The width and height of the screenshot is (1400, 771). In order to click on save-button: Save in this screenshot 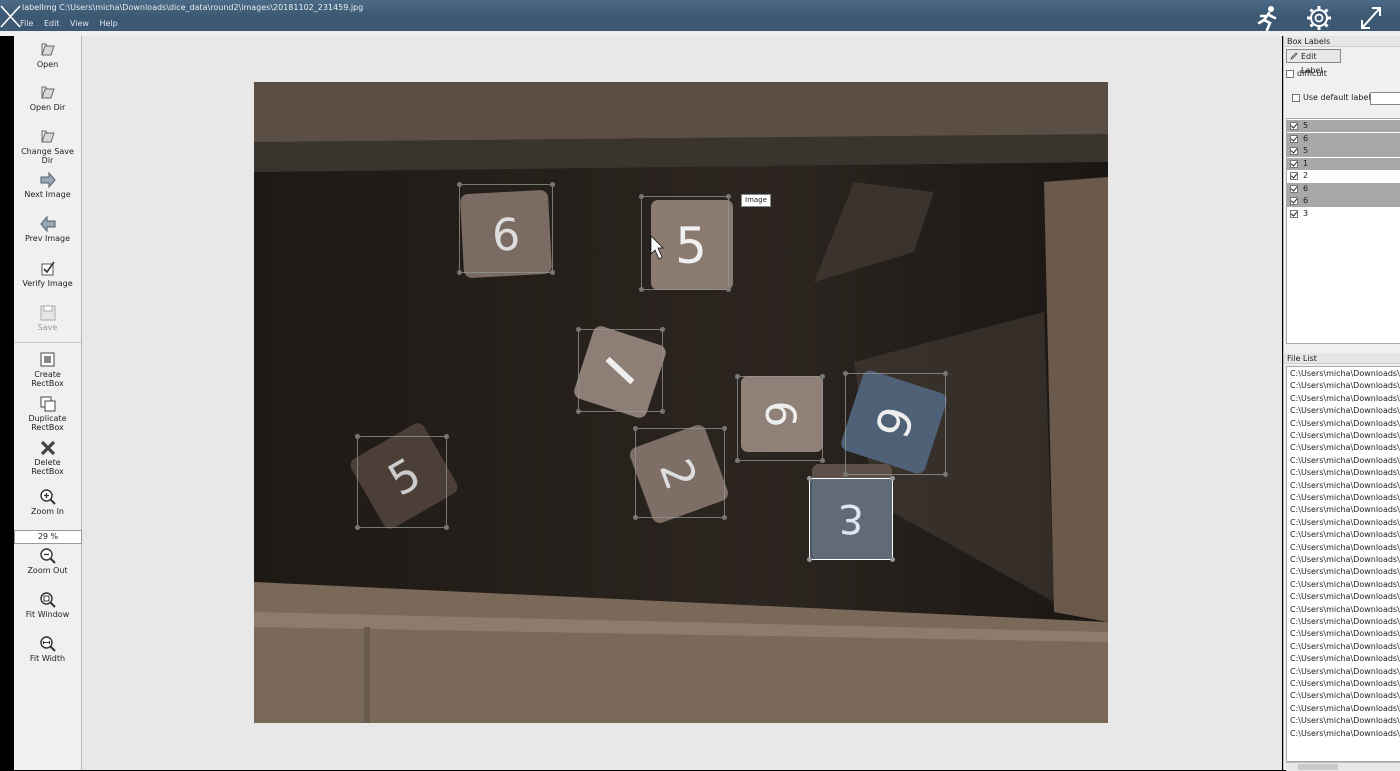, I will do `click(47, 318)`.